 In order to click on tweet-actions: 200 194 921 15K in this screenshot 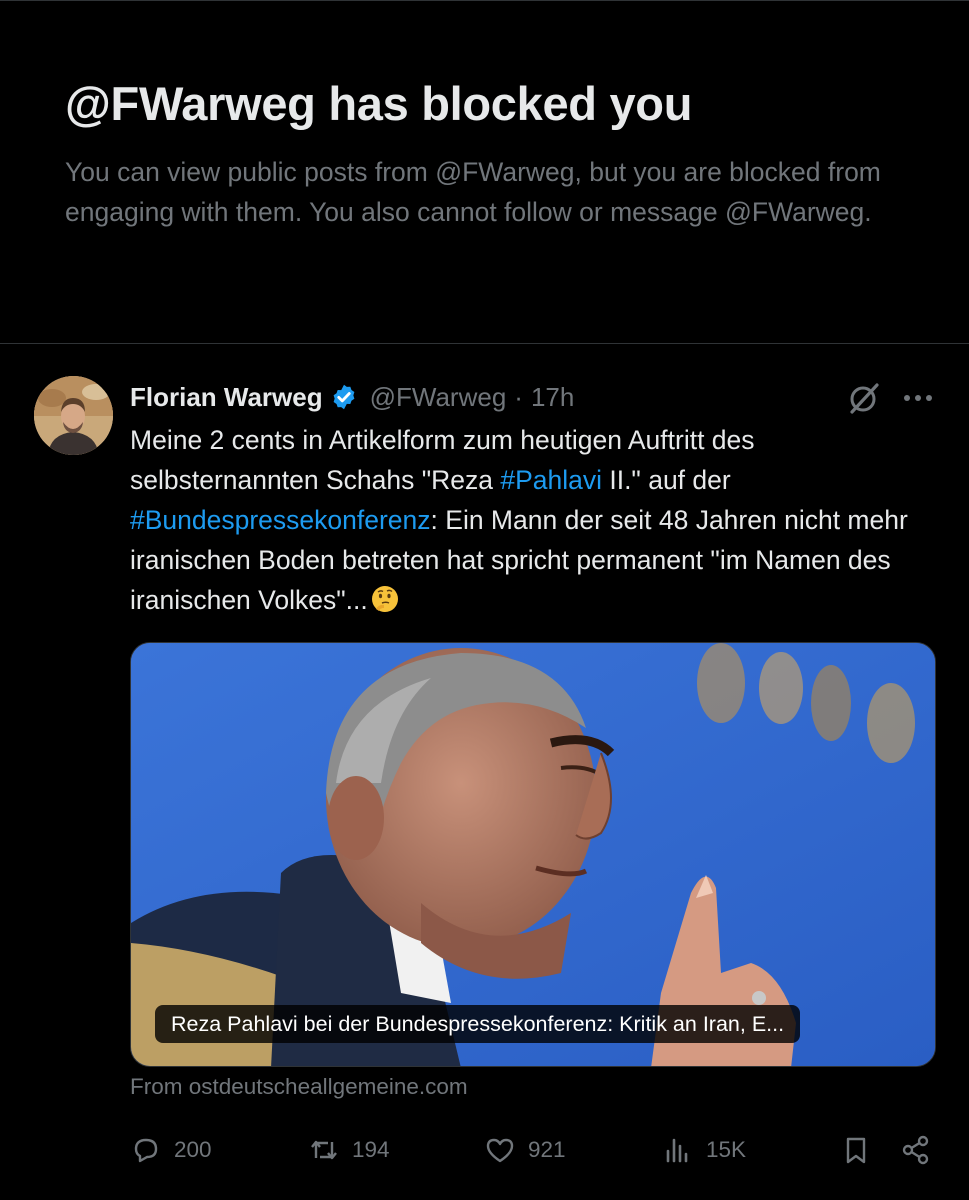, I will do `click(535, 1150)`.